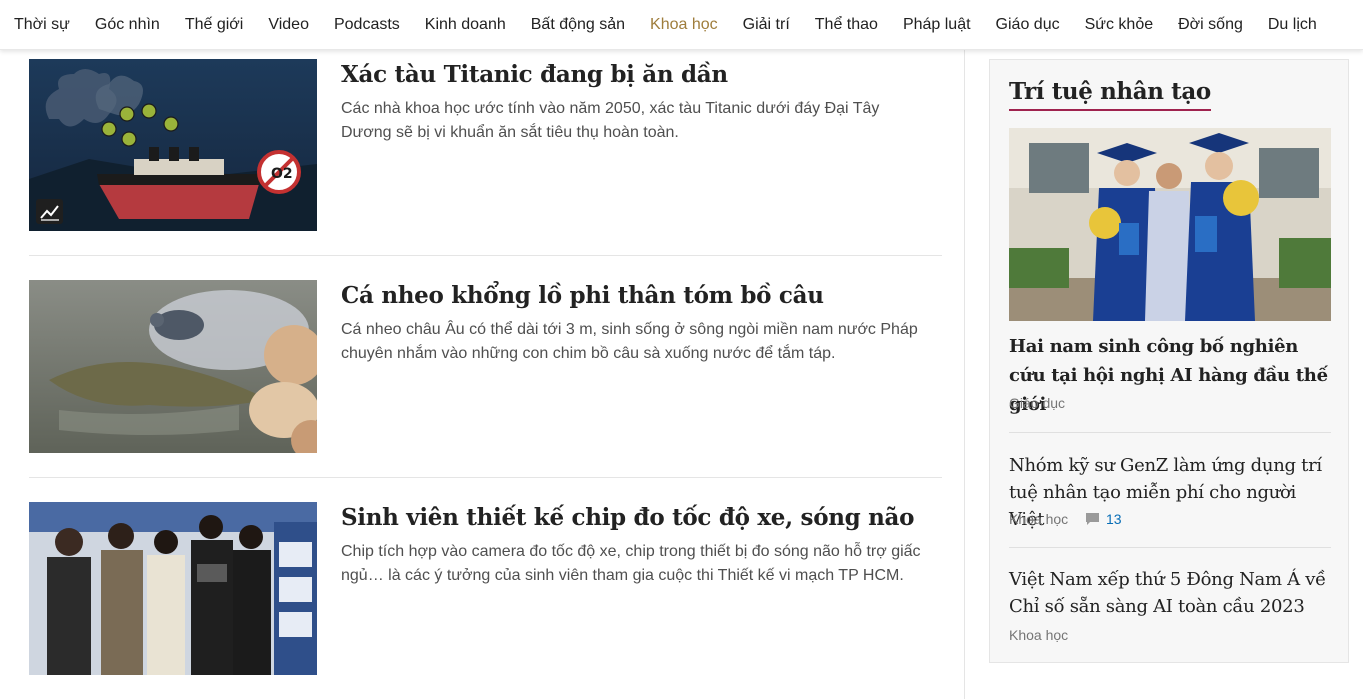 The width and height of the screenshot is (1363, 699). What do you see at coordinates (1170, 224) in the screenshot?
I see `sidebar-featured-image` at bounding box center [1170, 224].